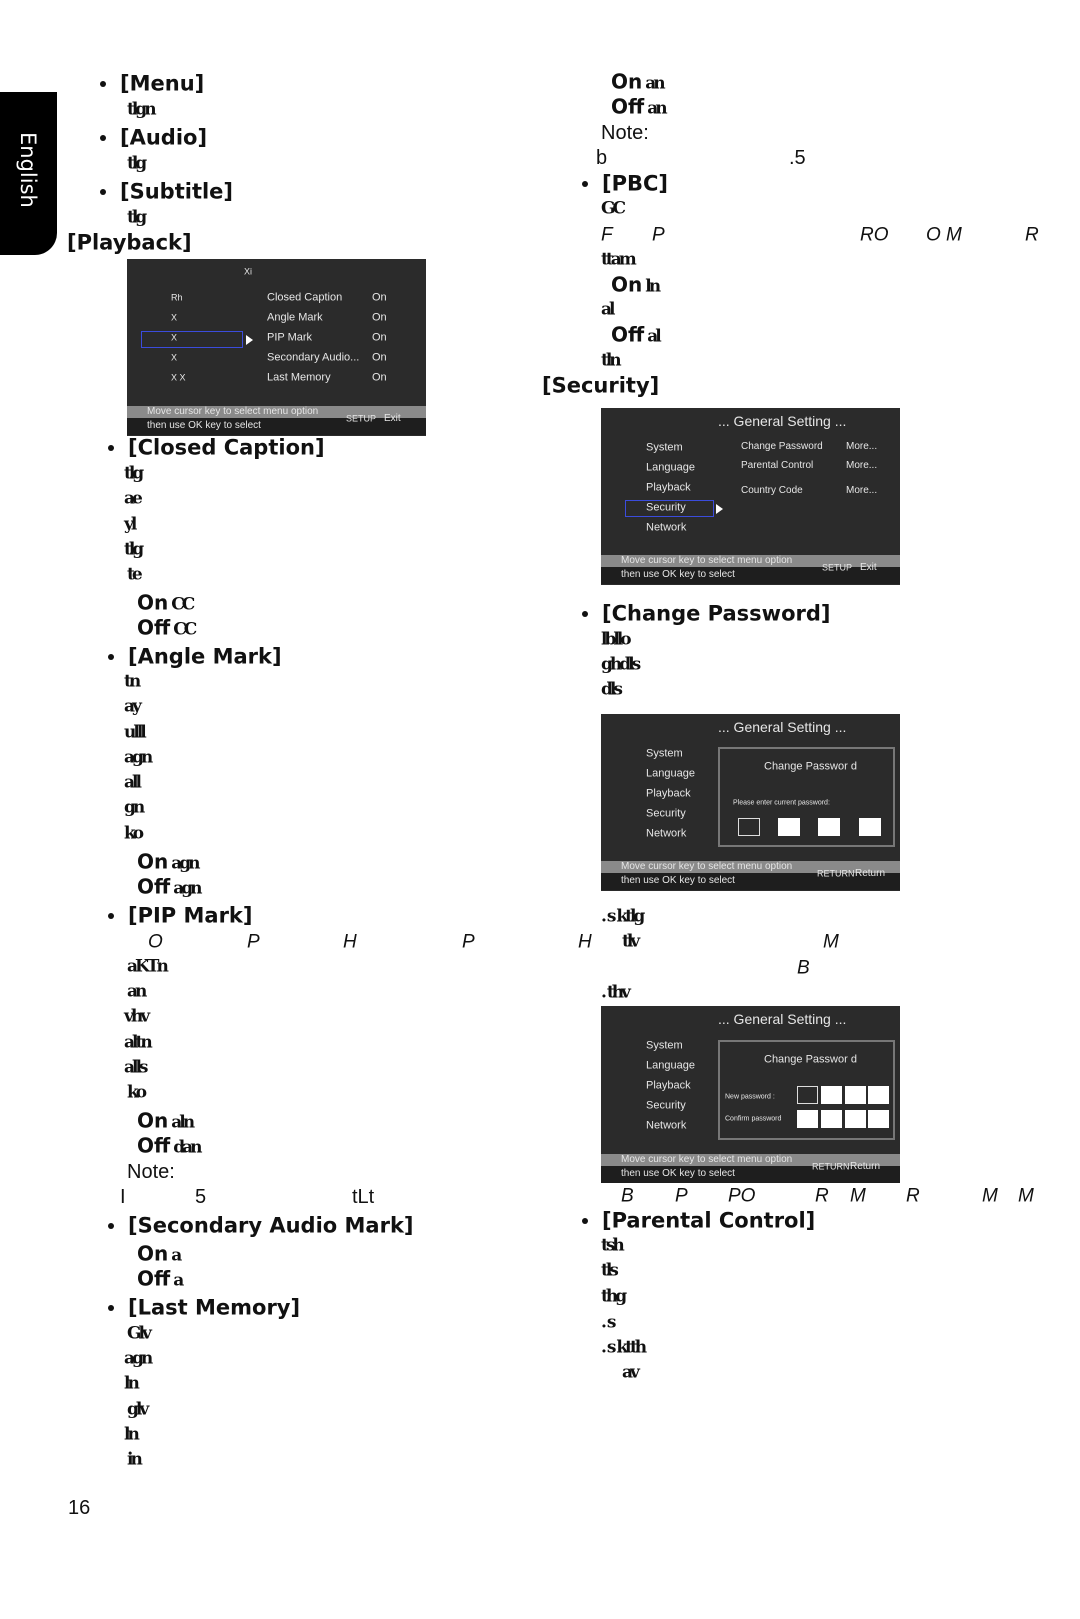  I want to click on section-heading: [Angle Mark], so click(205, 656).